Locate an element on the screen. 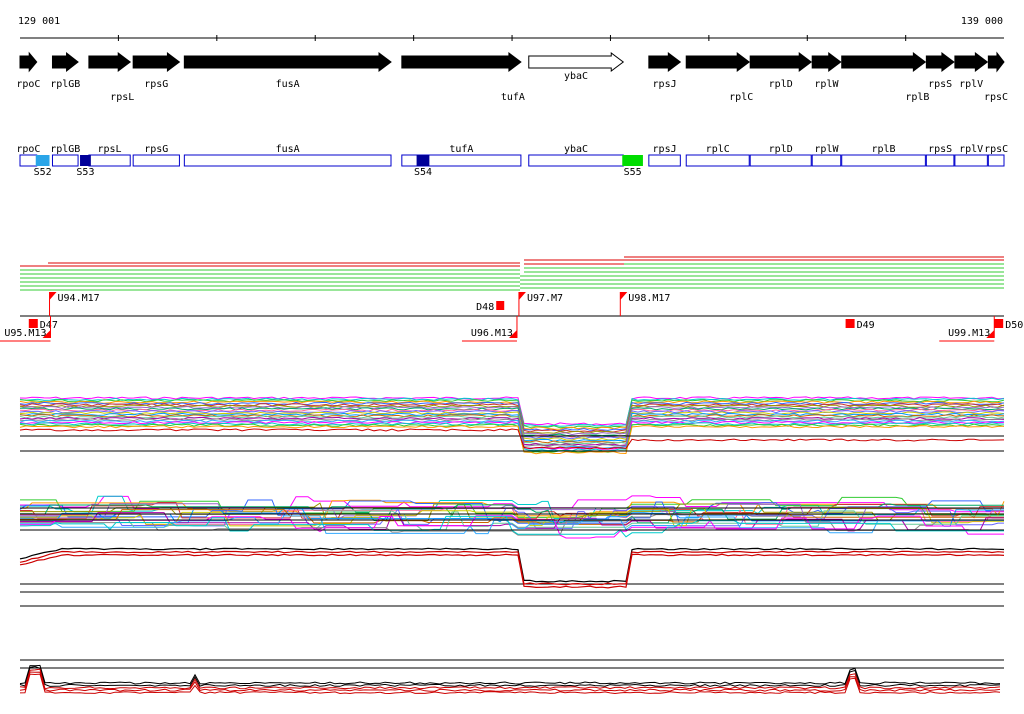 Image resolution: width=1024 pixels, height=714 pixels. gene-box-label-rplV: rplV is located at coordinates (971, 149).